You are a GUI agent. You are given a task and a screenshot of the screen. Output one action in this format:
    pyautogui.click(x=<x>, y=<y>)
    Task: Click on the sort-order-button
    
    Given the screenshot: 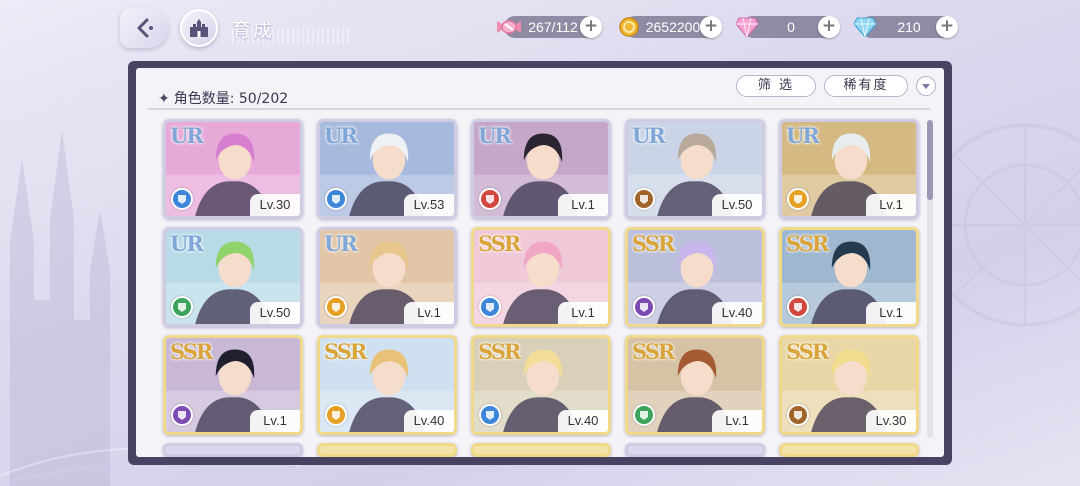 What is the action you would take?
    pyautogui.click(x=926, y=86)
    